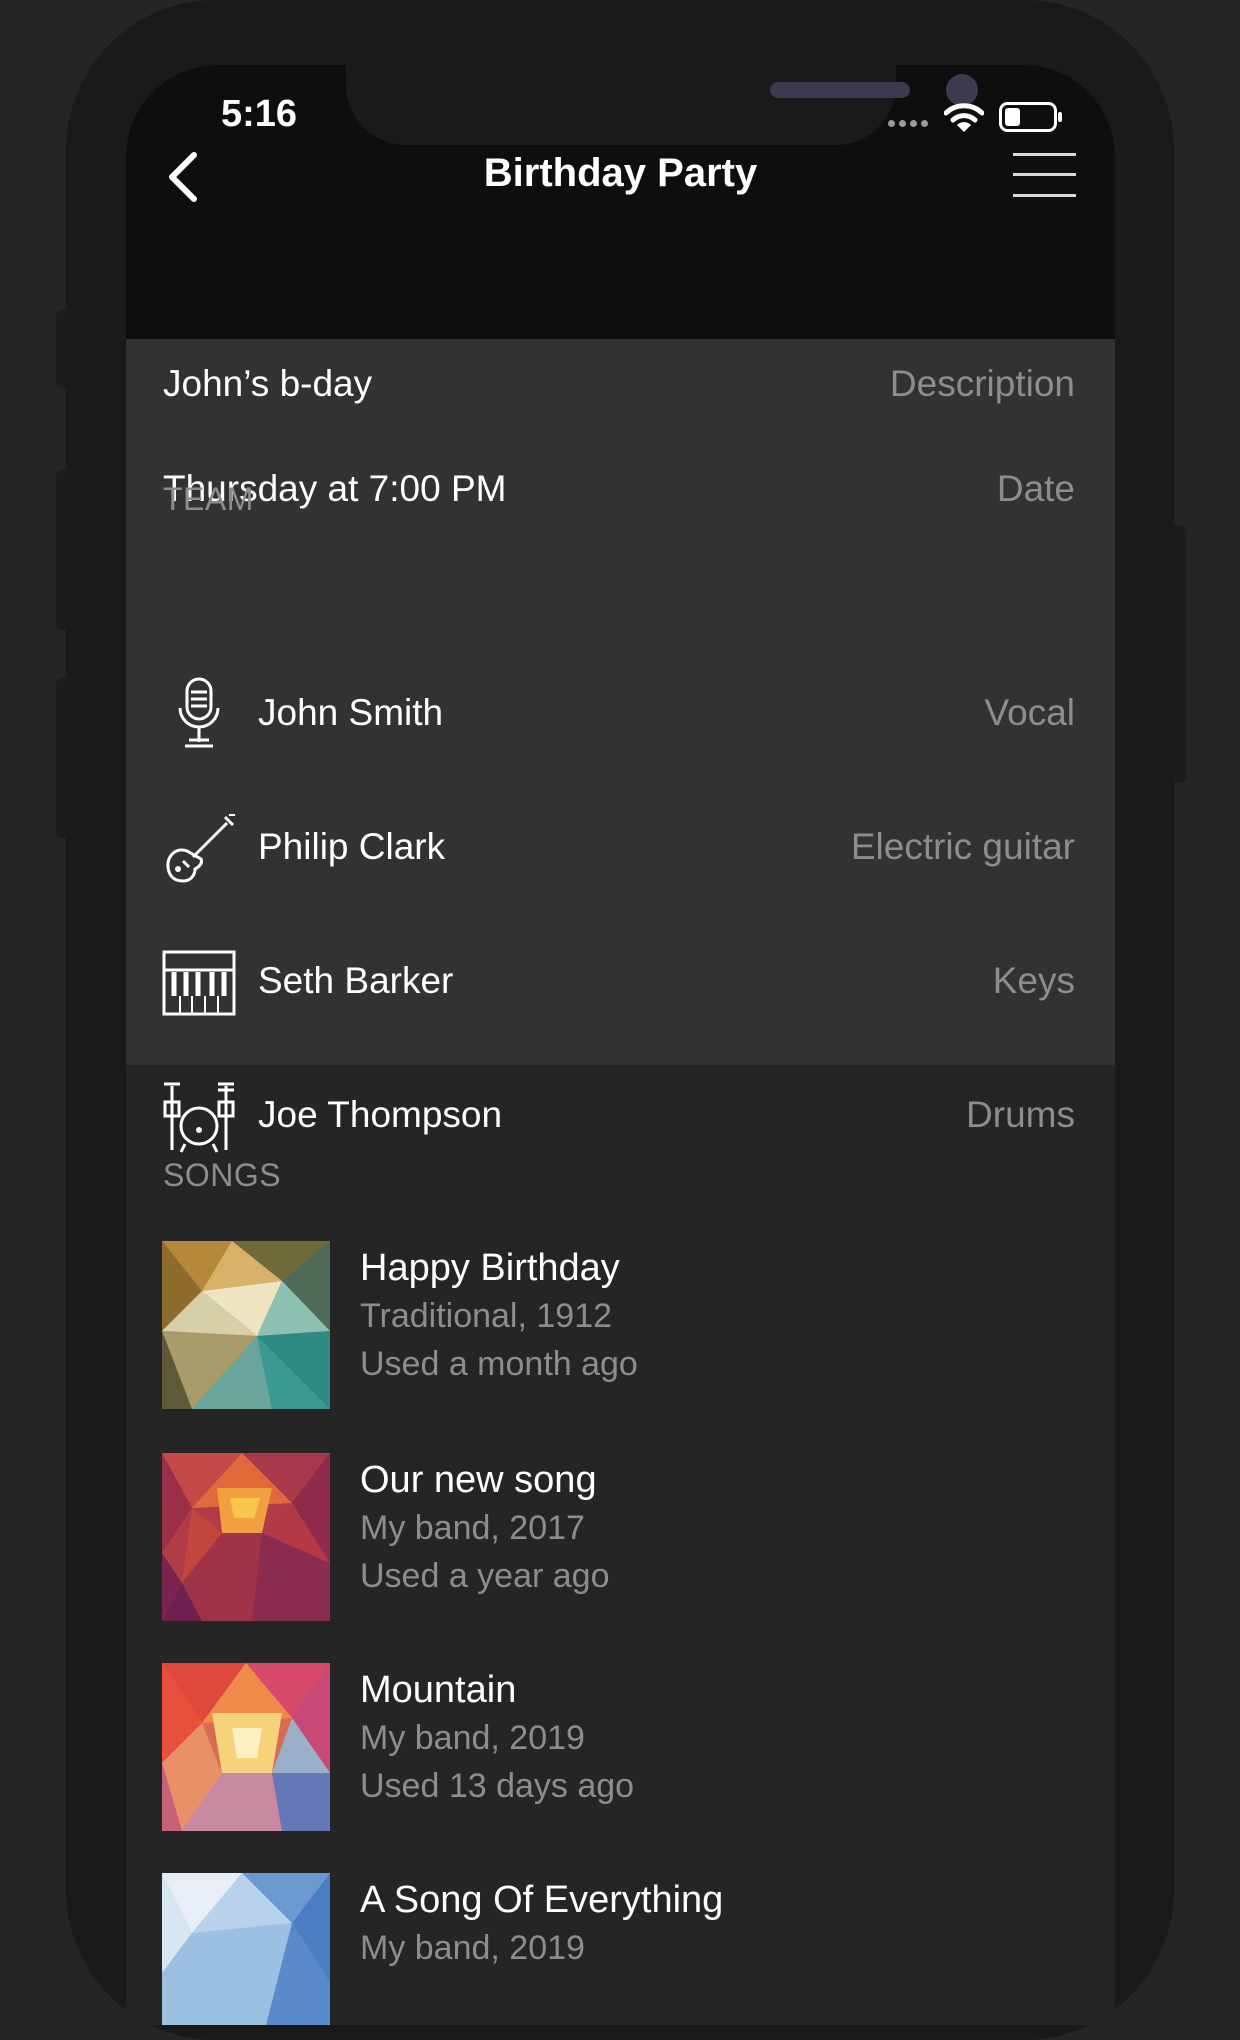 This screenshot has height=2040, width=1240. What do you see at coordinates (199, 712) in the screenshot?
I see `microphone-icon` at bounding box center [199, 712].